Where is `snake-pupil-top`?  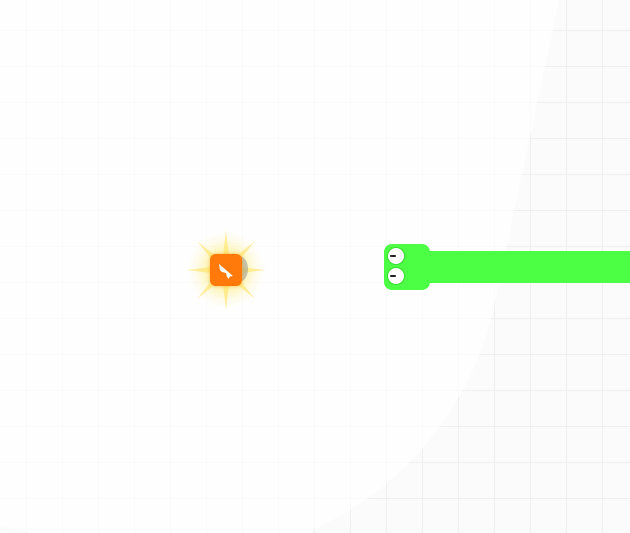
snake-pupil-top is located at coordinates (393, 256).